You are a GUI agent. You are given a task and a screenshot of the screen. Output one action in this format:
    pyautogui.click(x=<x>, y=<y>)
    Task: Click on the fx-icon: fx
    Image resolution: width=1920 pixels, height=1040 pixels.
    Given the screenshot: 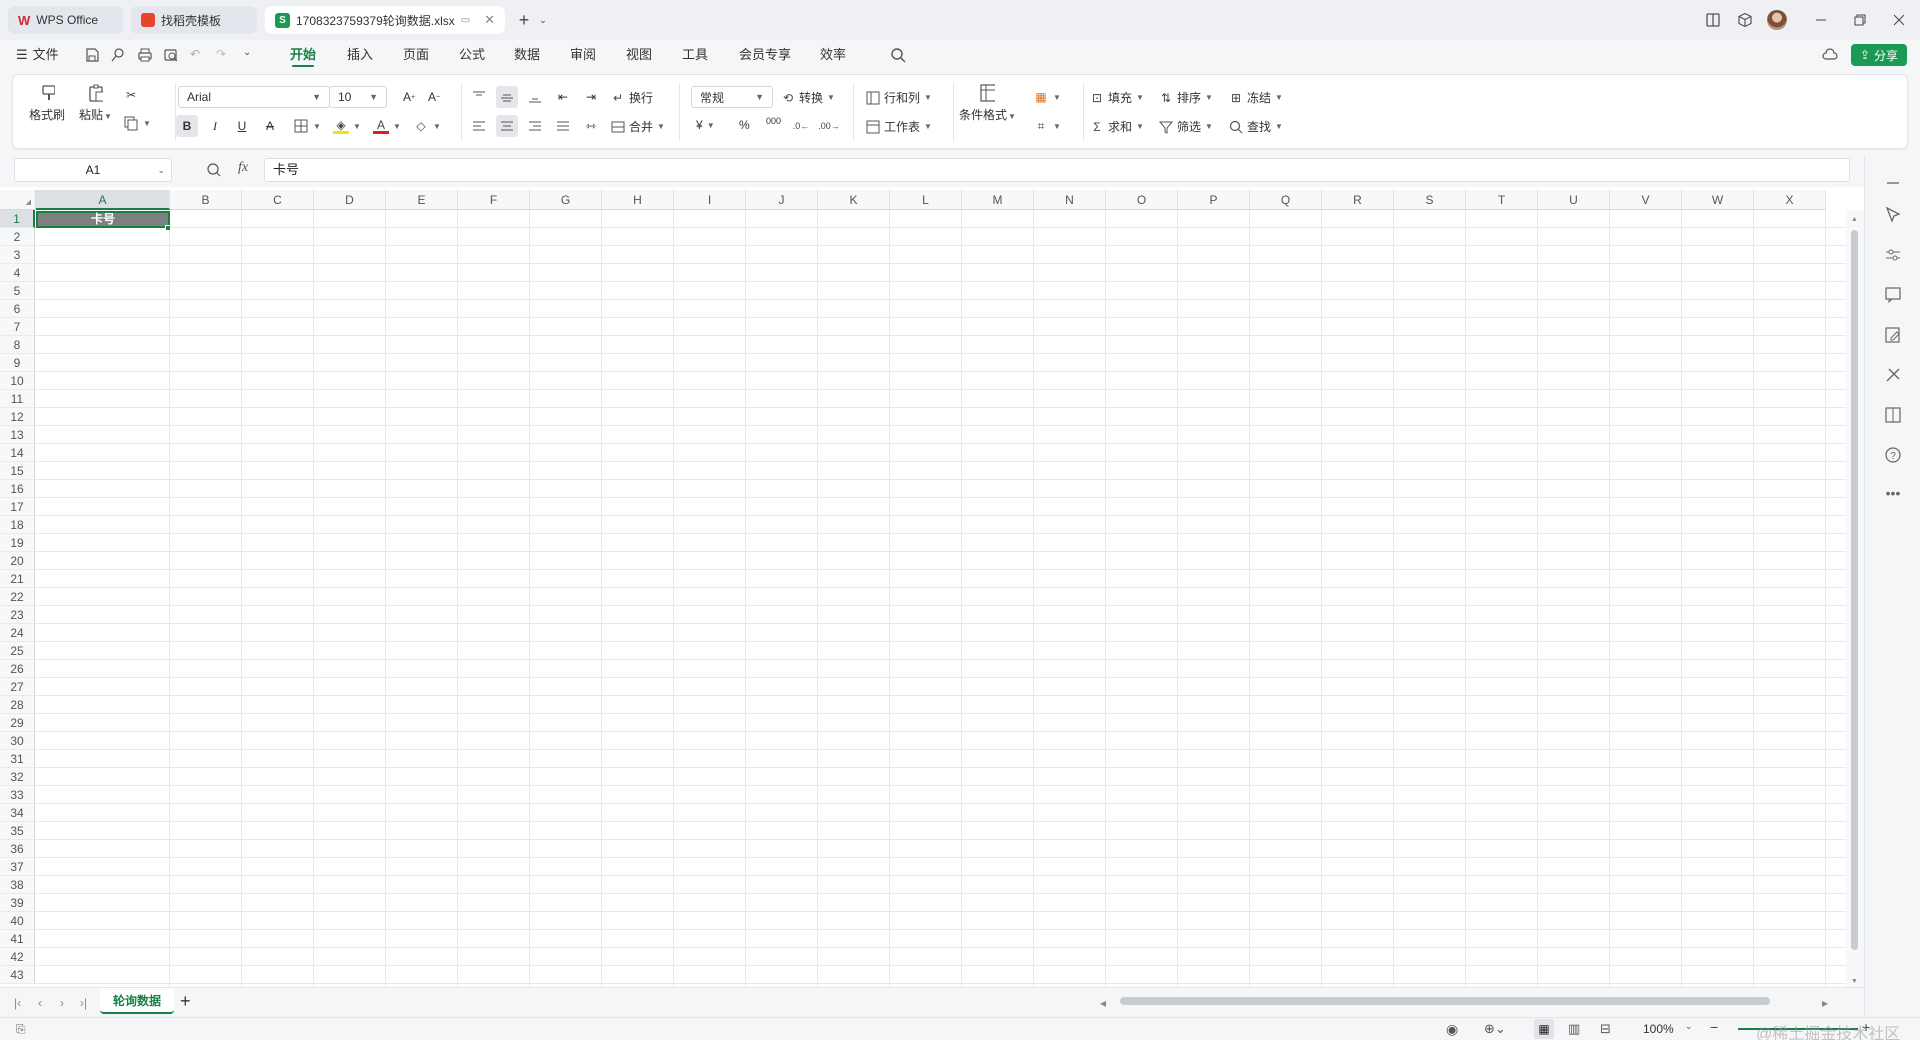 What is the action you would take?
    pyautogui.click(x=243, y=168)
    